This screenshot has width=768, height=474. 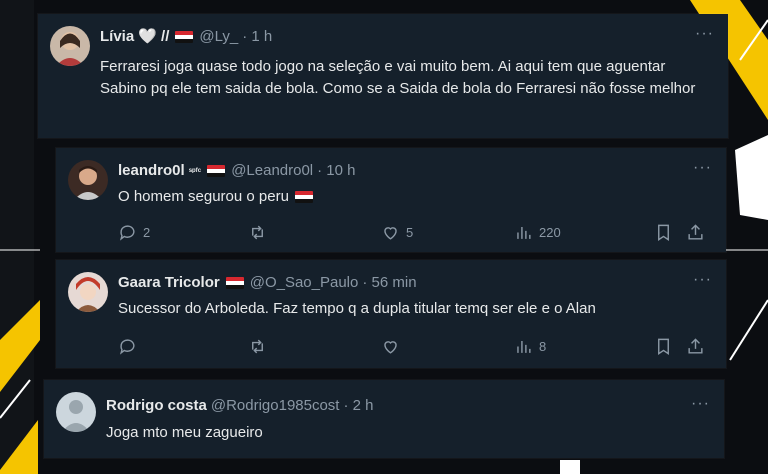 I want to click on tweet-text: O homem segurou o peru, so click(x=412, y=197).